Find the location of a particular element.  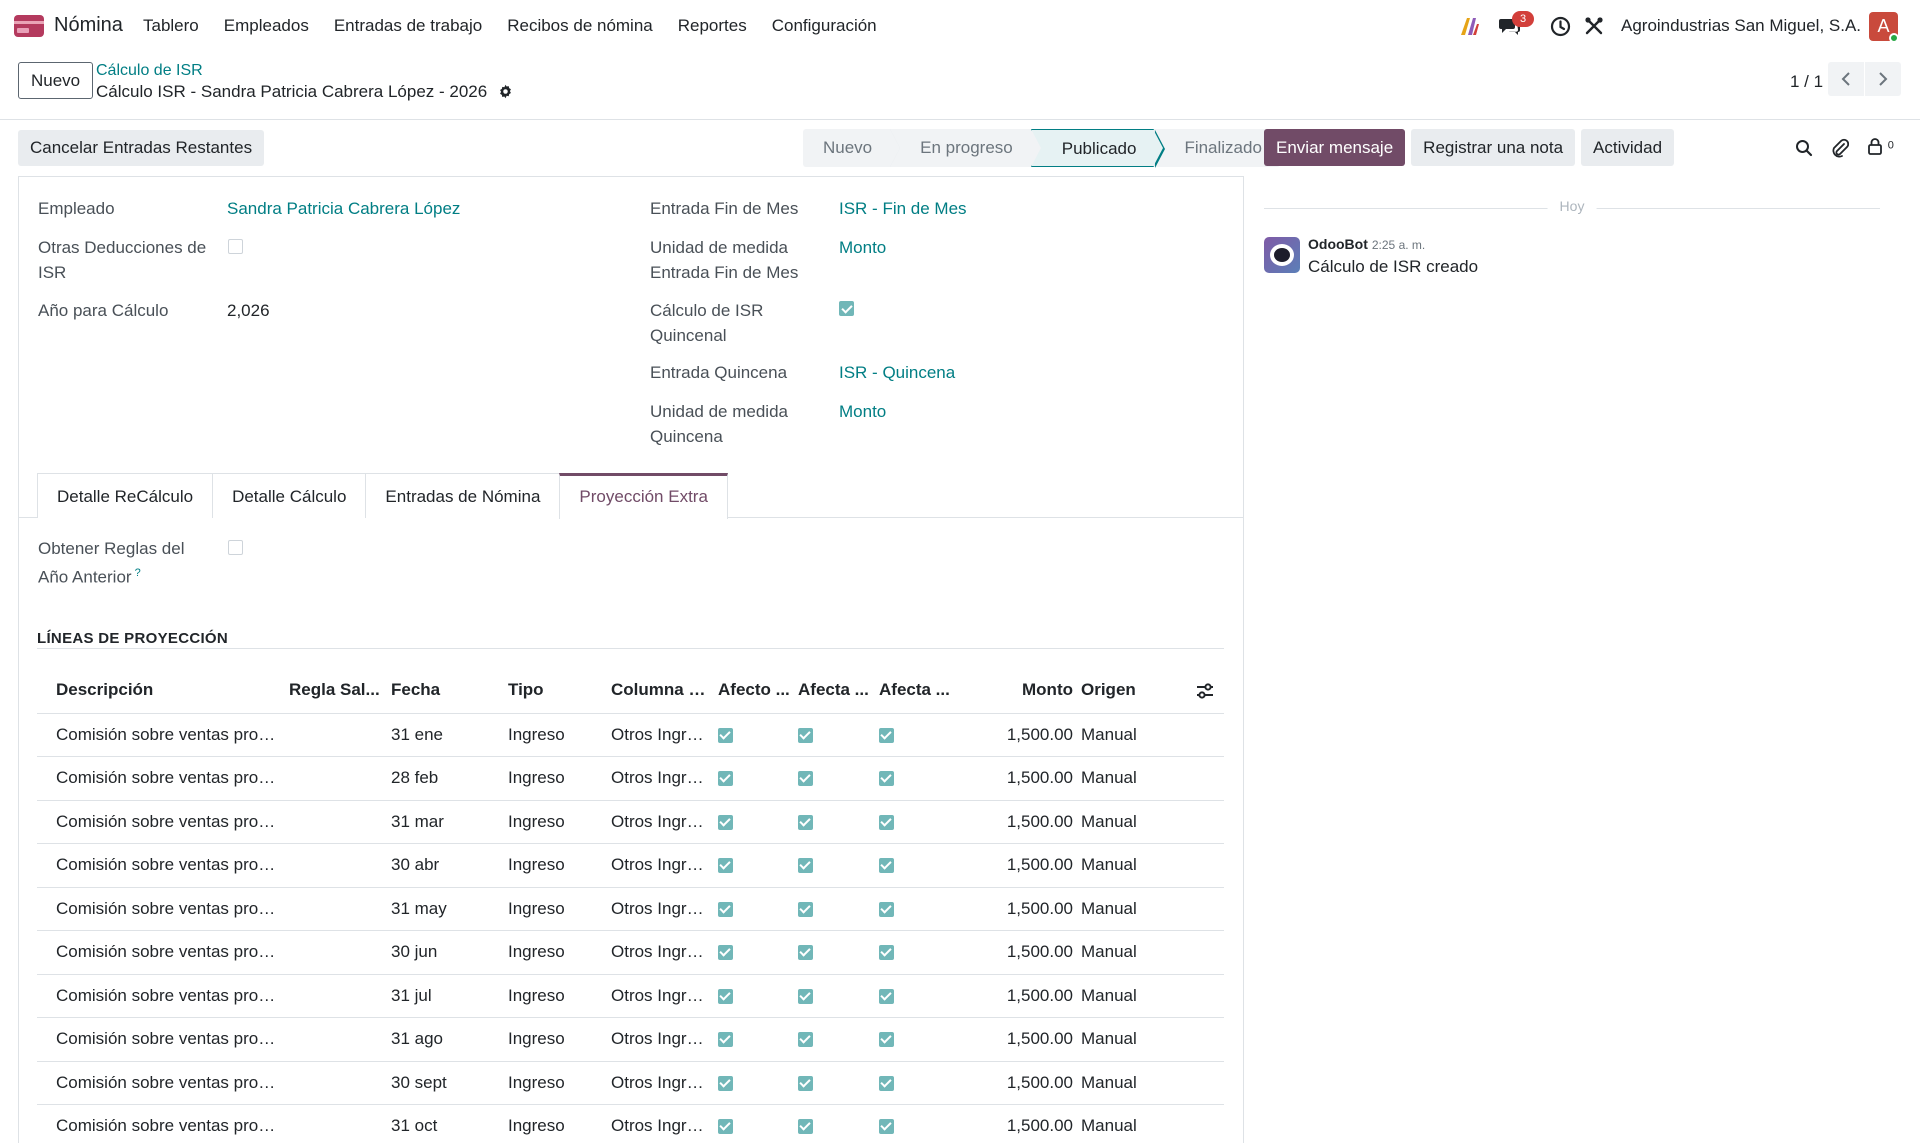

cell-fecha: 31 mar is located at coordinates (445, 822).